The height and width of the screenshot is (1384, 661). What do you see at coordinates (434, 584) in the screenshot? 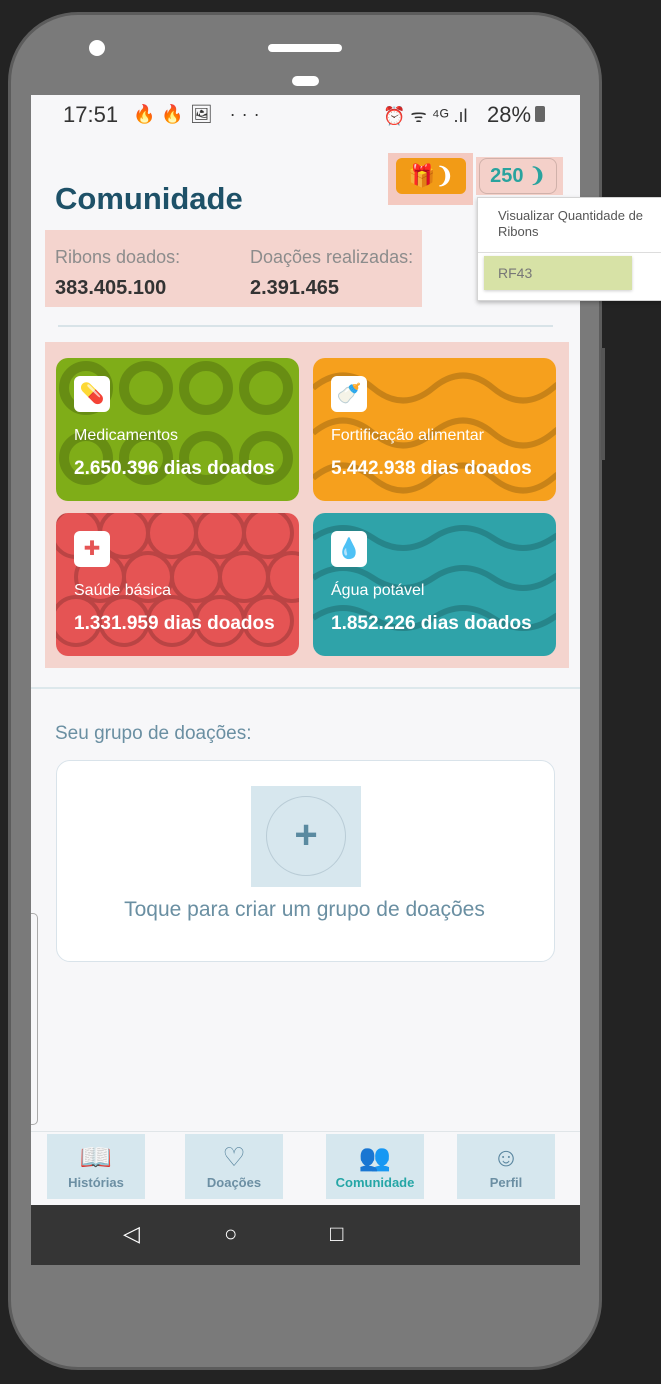
I see `card-agua-potavel: 💧 Água potável 1.852.226 dias doados` at bounding box center [434, 584].